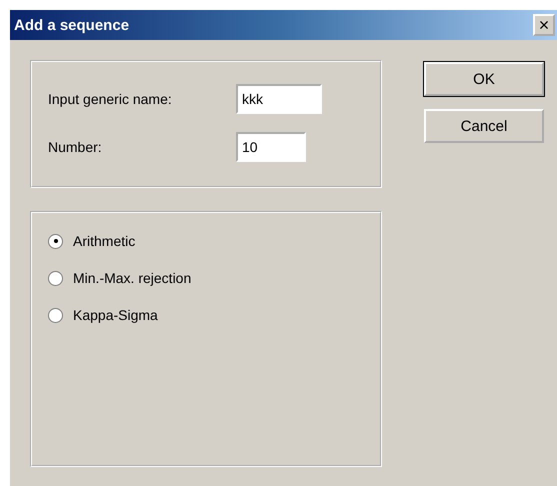  What do you see at coordinates (214, 278) in the screenshot?
I see `radio-option: Min.-Max. rejection` at bounding box center [214, 278].